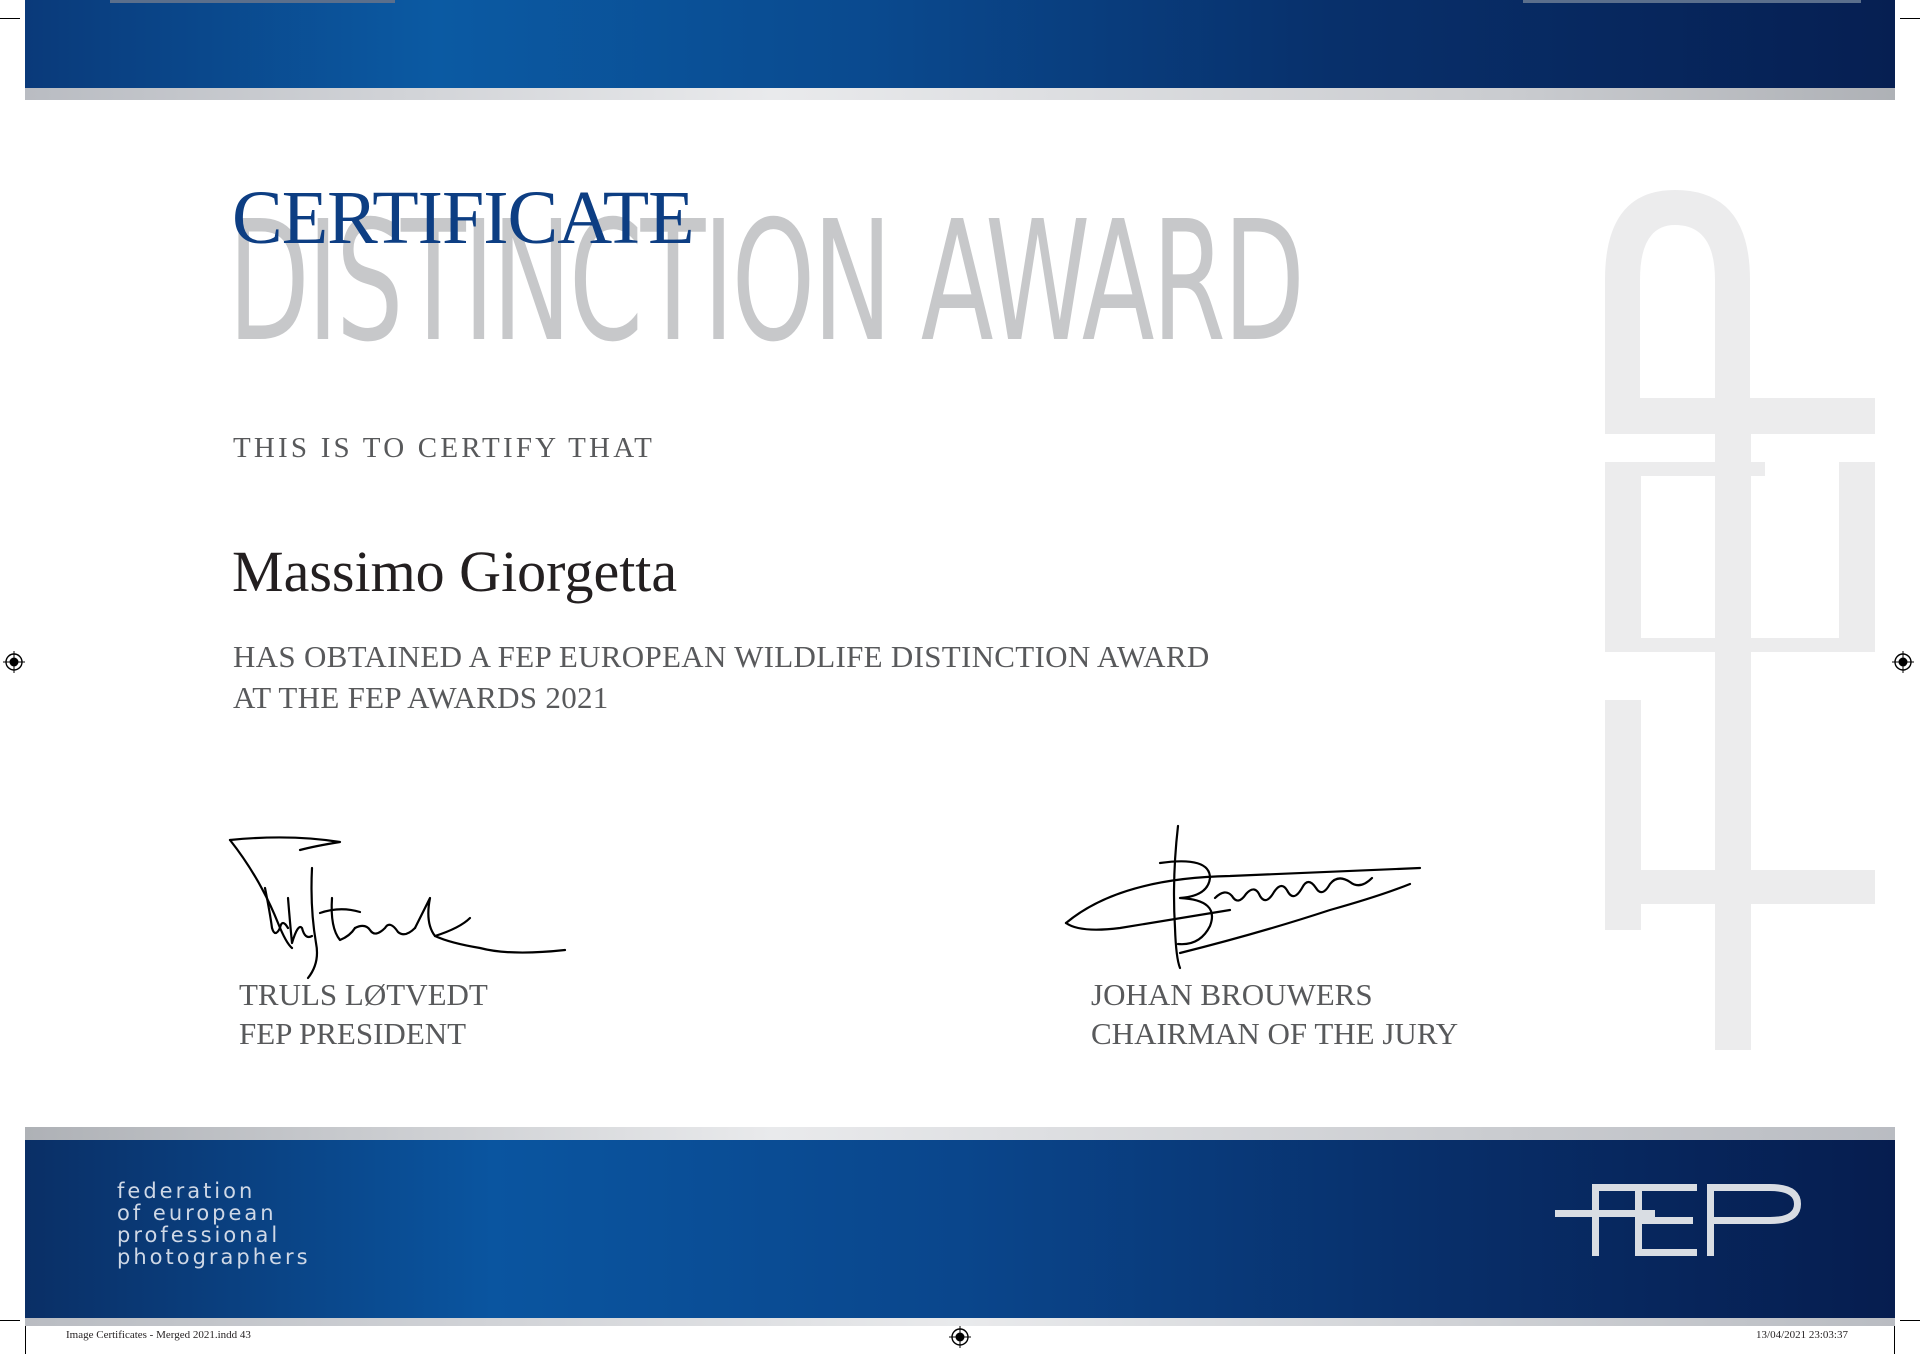 Image resolution: width=1920 pixels, height=1357 pixels. I want to click on top-band-strip, so click(960, 94).